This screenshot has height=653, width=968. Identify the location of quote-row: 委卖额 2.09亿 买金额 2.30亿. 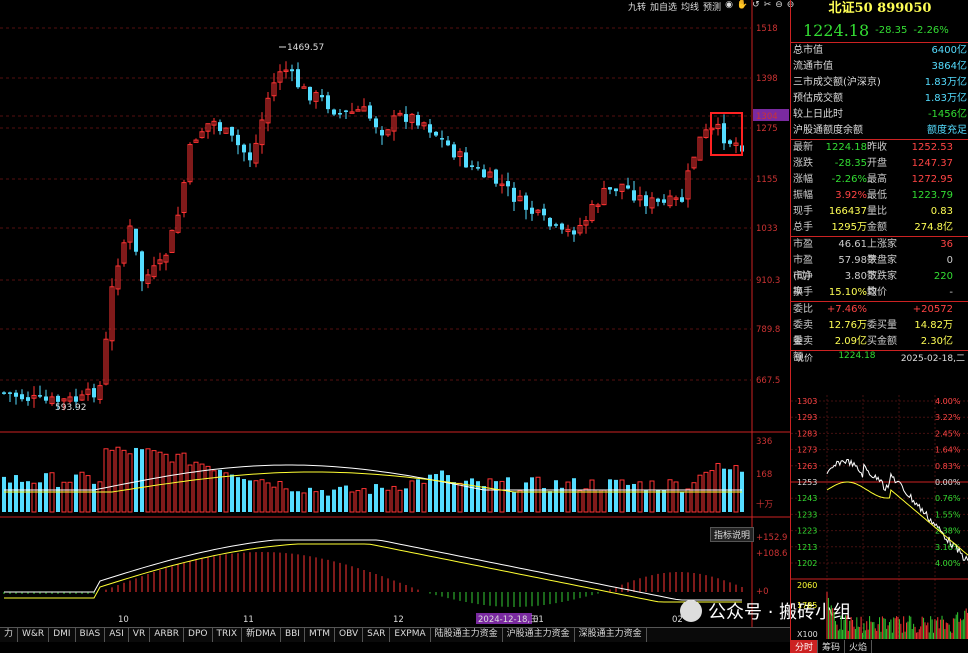
(879, 348).